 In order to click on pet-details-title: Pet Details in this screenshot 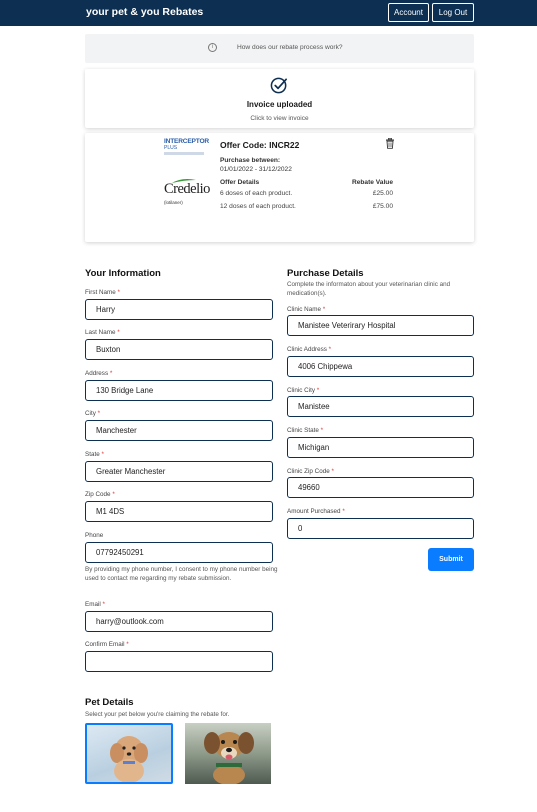, I will do `click(109, 702)`.